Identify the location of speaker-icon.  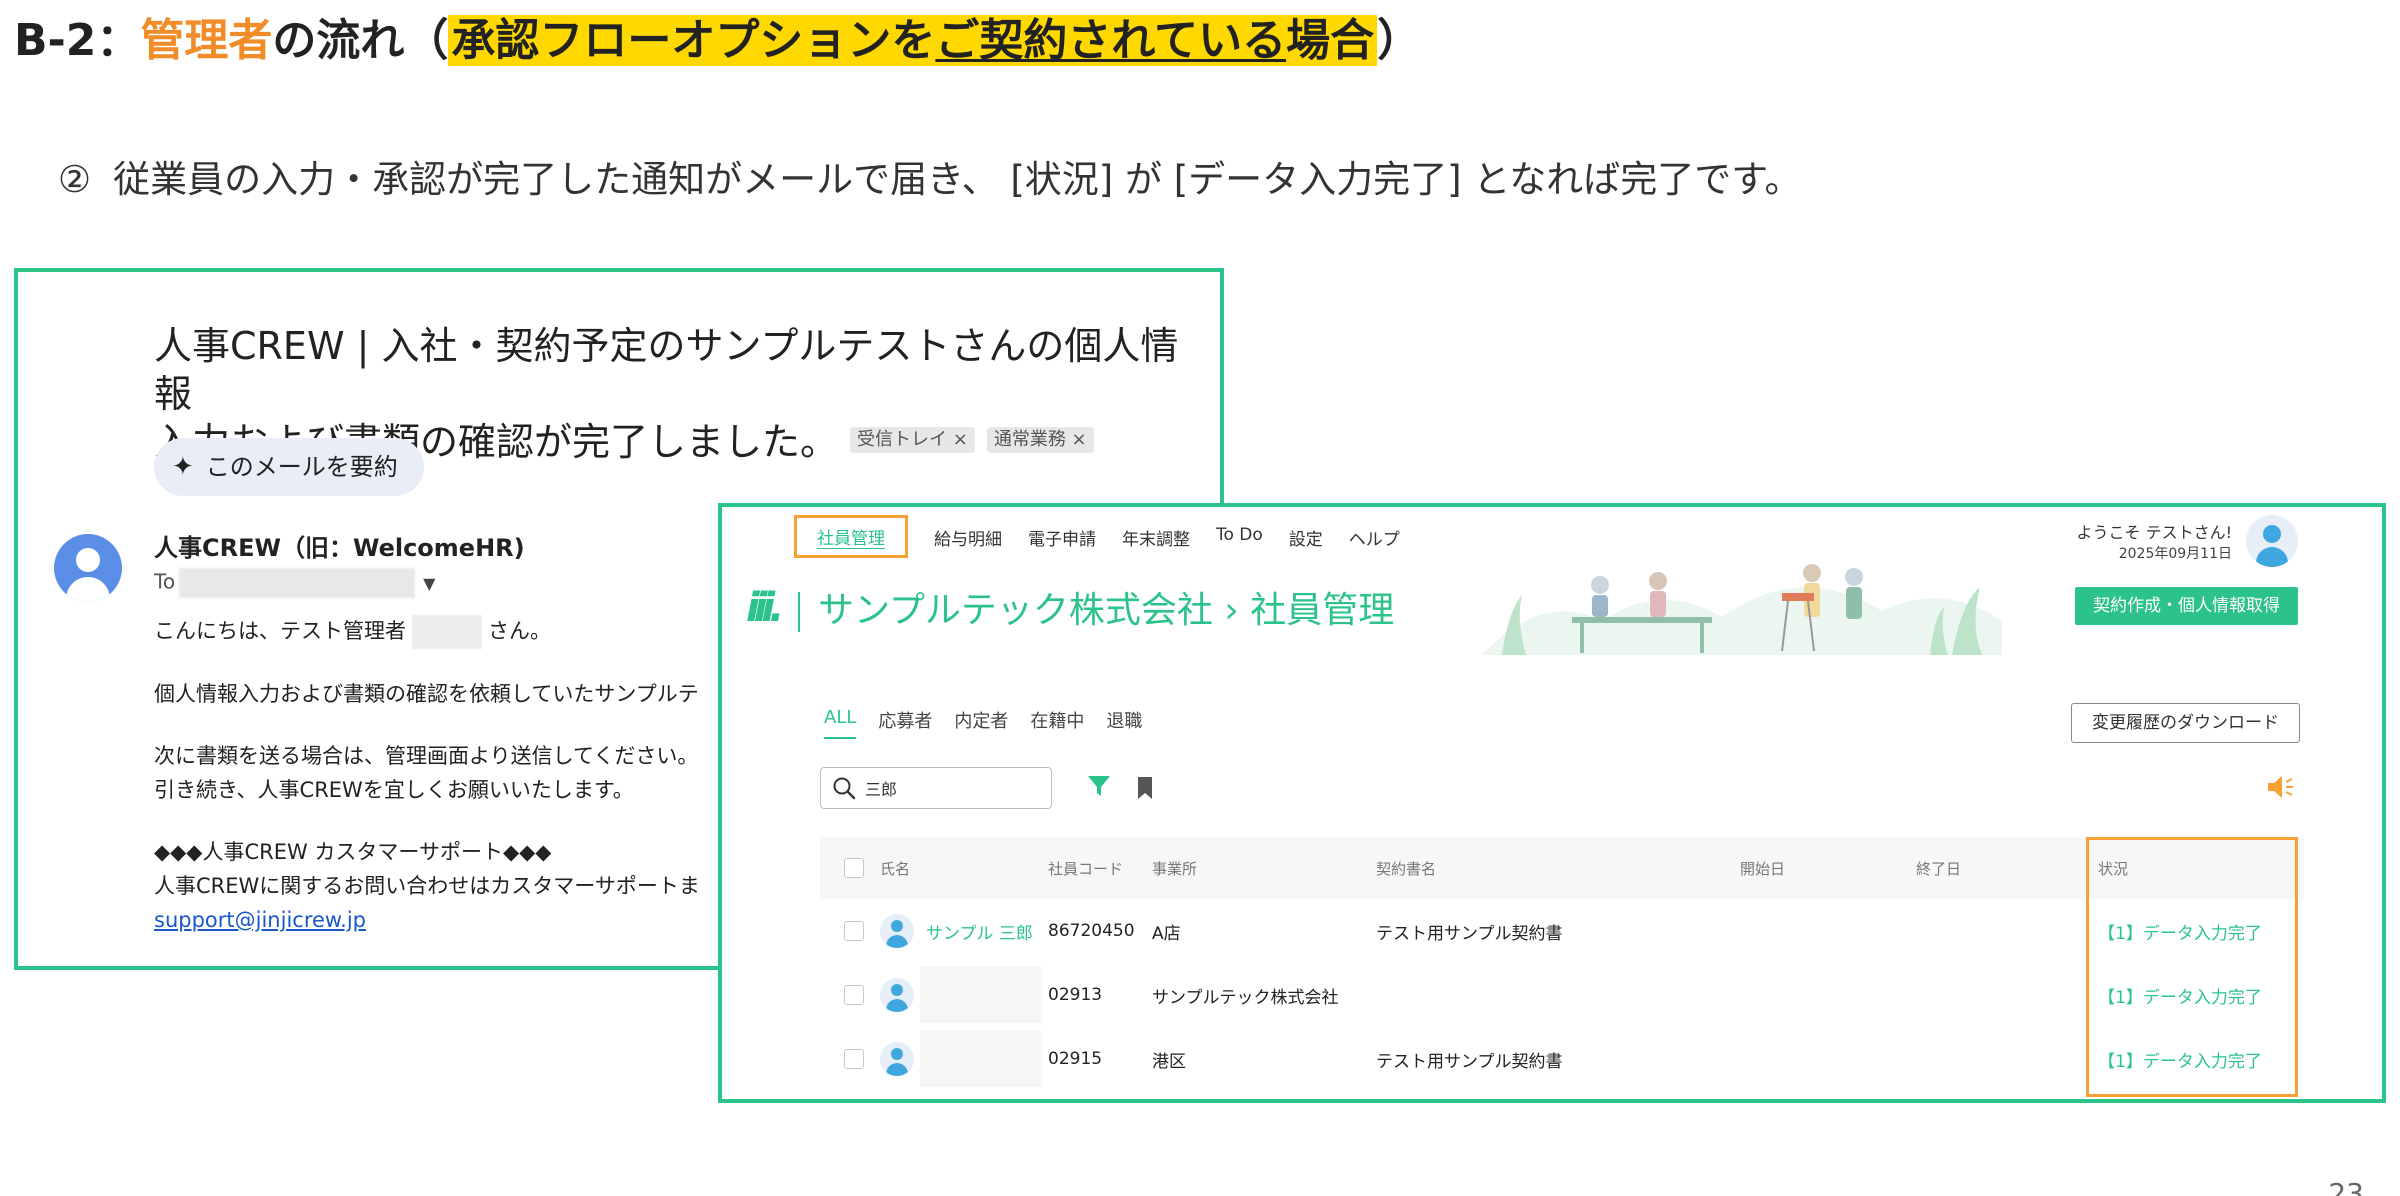
(2281, 787).